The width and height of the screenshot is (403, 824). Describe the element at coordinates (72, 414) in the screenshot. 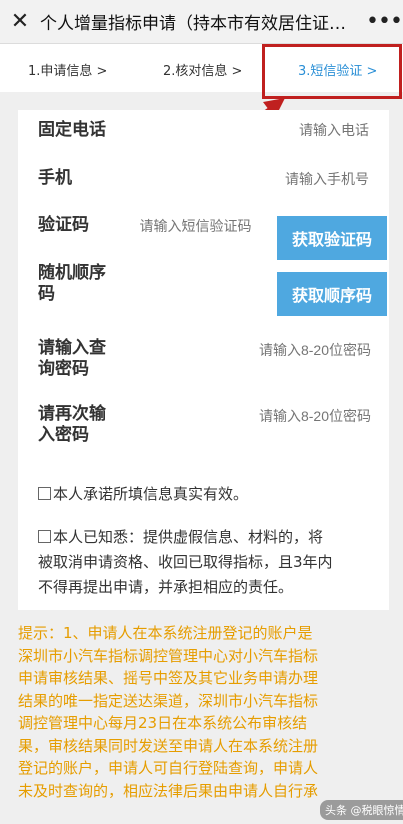

I see `confirm-password-label-line1: 请再次输` at that location.